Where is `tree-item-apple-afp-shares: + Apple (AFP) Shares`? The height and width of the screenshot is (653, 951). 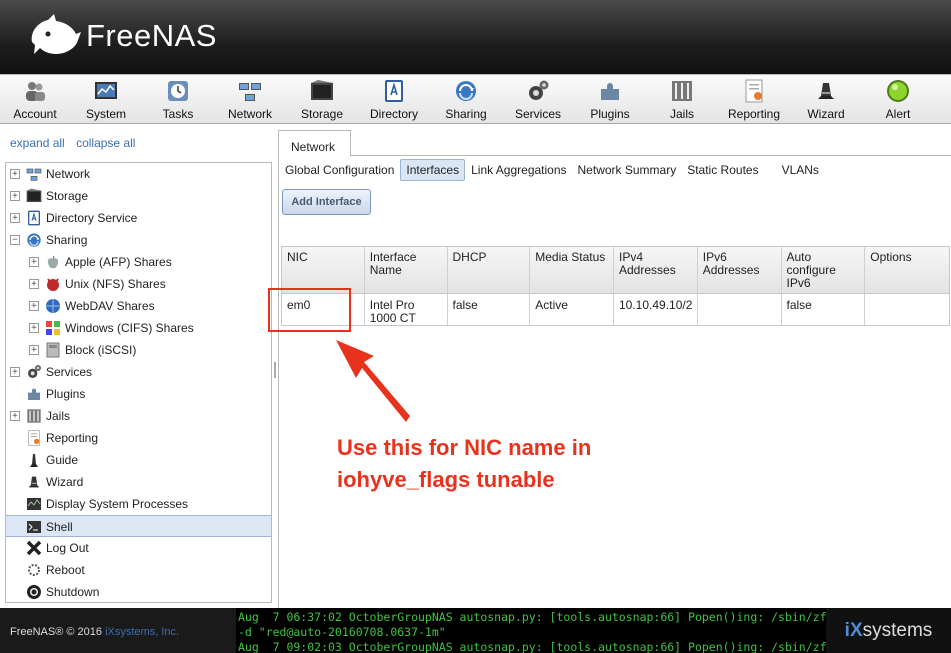 tree-item-apple-afp-shares: + Apple (AFP) Shares is located at coordinates (138, 262).